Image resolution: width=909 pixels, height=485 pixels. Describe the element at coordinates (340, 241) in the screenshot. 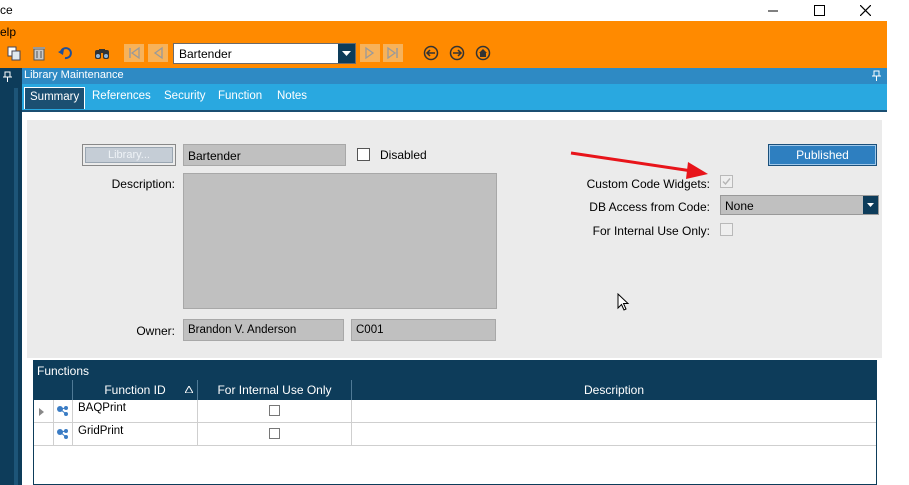

I see `description-field` at that location.